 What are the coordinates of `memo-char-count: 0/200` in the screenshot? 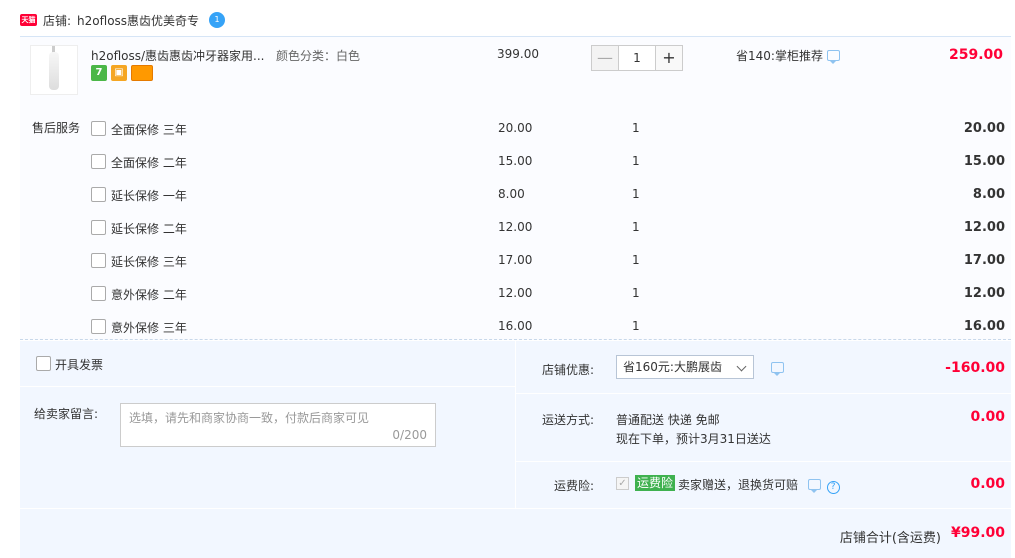 It's located at (409, 435).